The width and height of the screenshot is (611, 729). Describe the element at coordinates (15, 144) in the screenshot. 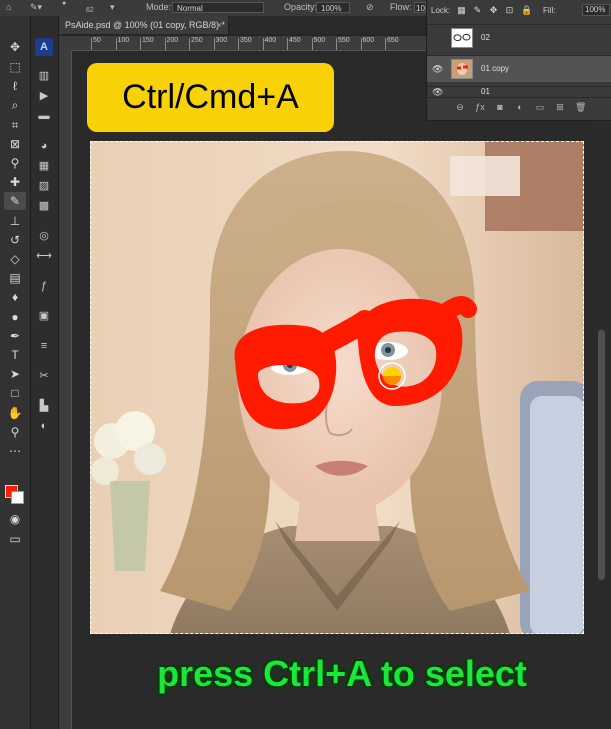

I see `frame-tool-icon: ⊠` at that location.